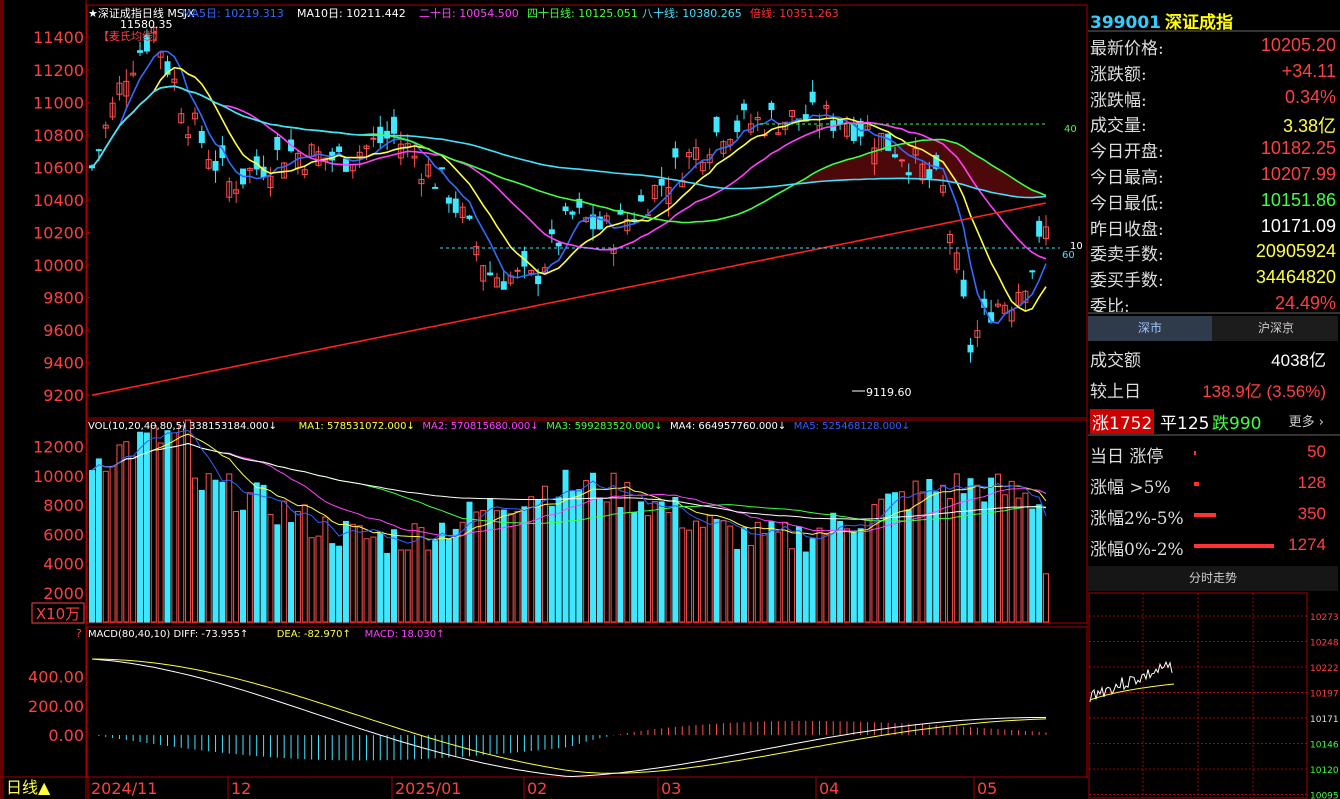  What do you see at coordinates (1127, 281) in the screenshot?
I see `quote-label: 委买手数:` at bounding box center [1127, 281].